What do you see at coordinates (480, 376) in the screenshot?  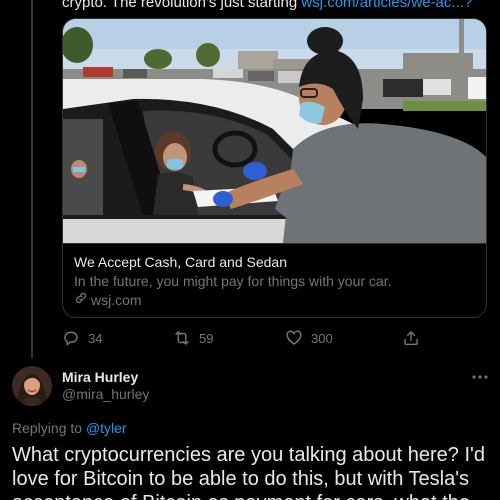 I see `more-options-icon` at bounding box center [480, 376].